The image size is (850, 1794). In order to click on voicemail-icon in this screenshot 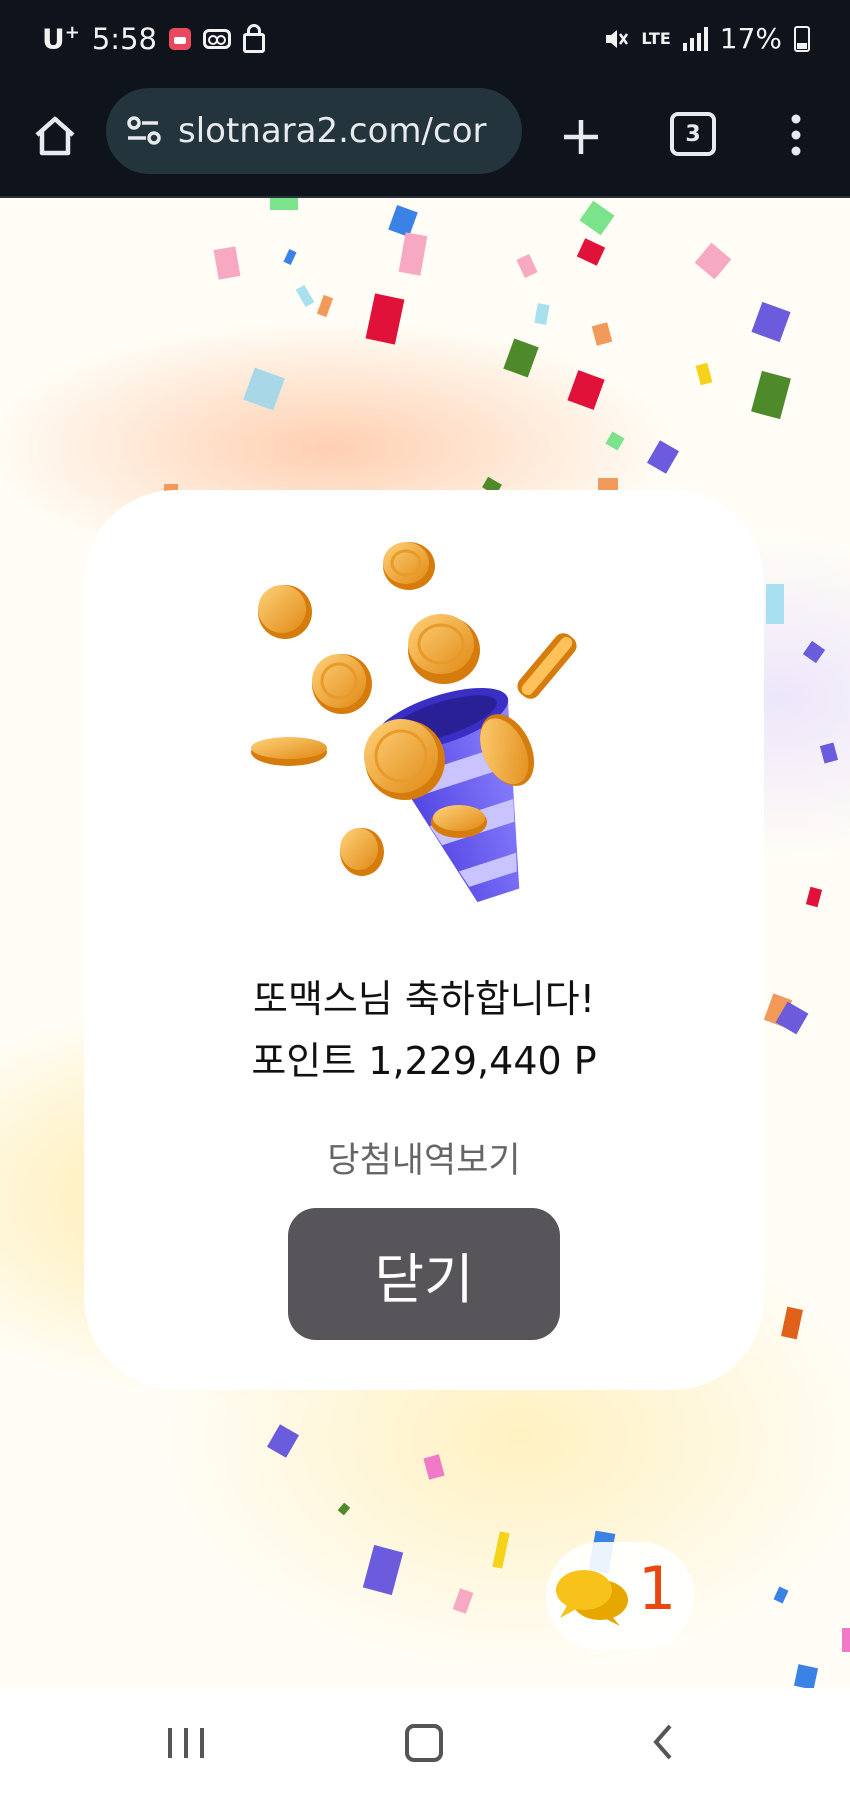, I will do `click(216, 39)`.